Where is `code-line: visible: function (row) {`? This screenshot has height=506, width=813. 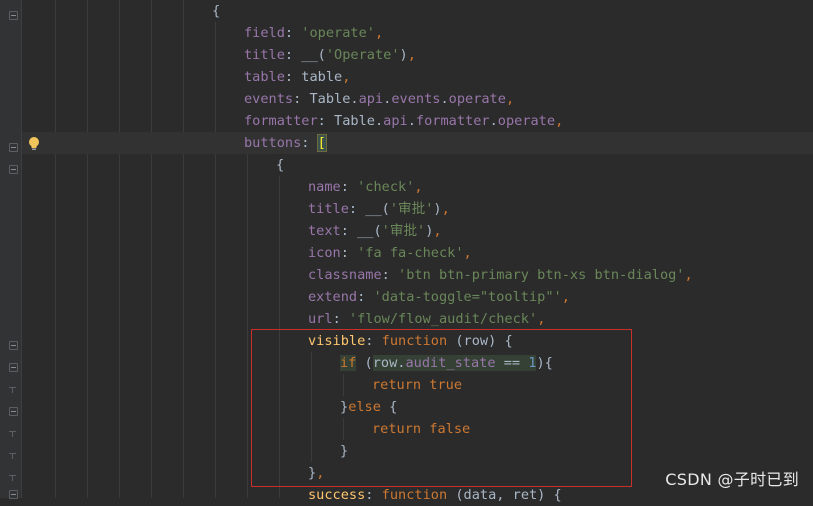
code-line: visible: function (row) { is located at coordinates (410, 341).